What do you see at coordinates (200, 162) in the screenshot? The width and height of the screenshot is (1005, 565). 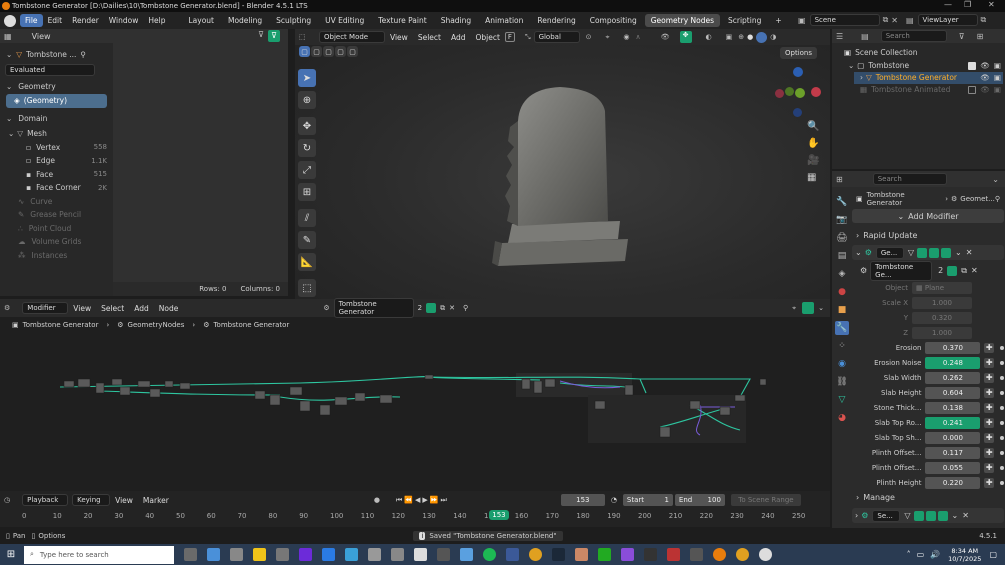 I see `spreadsheet-area: ⊽ ⊽ Rows: 0 Columns: 0` at bounding box center [200, 162].